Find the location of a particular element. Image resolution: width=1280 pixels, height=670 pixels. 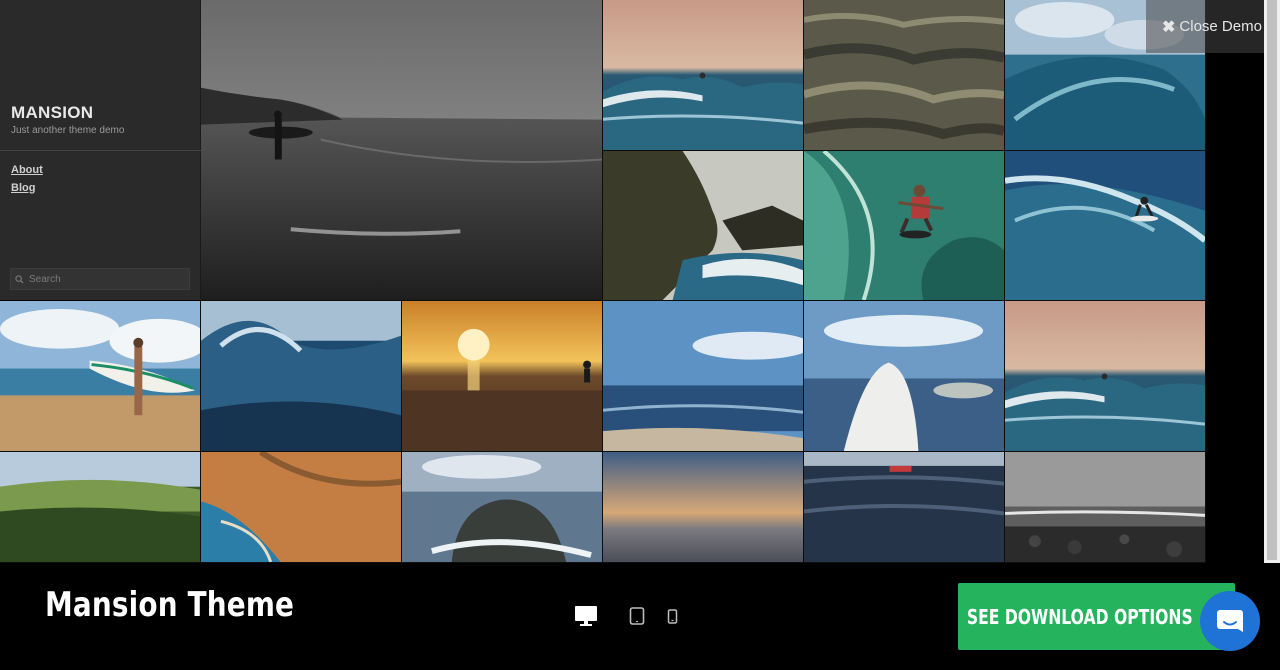

search-icon is located at coordinates (19, 279).